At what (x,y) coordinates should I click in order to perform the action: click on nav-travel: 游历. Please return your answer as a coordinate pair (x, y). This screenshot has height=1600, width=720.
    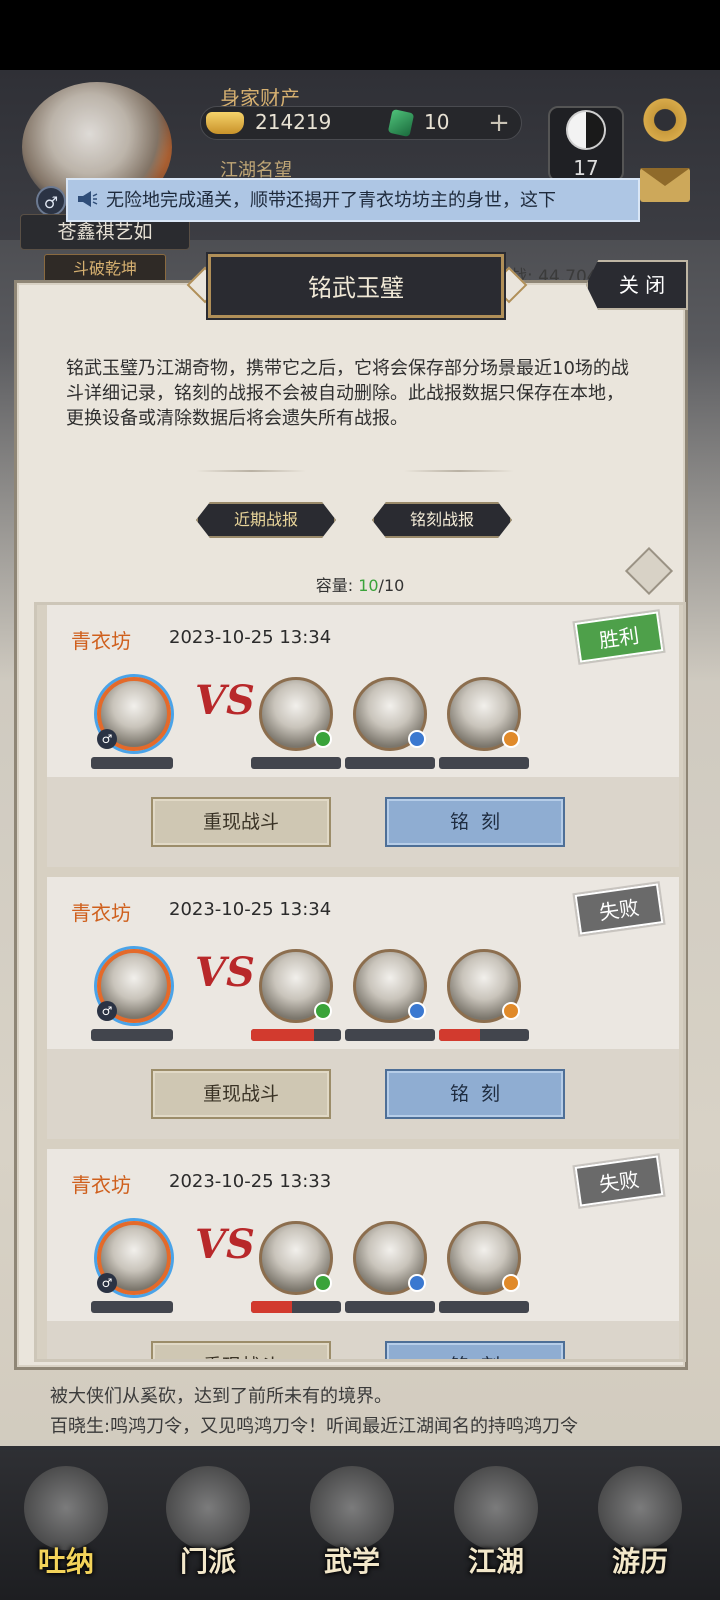
    Looking at the image, I should click on (640, 1525).